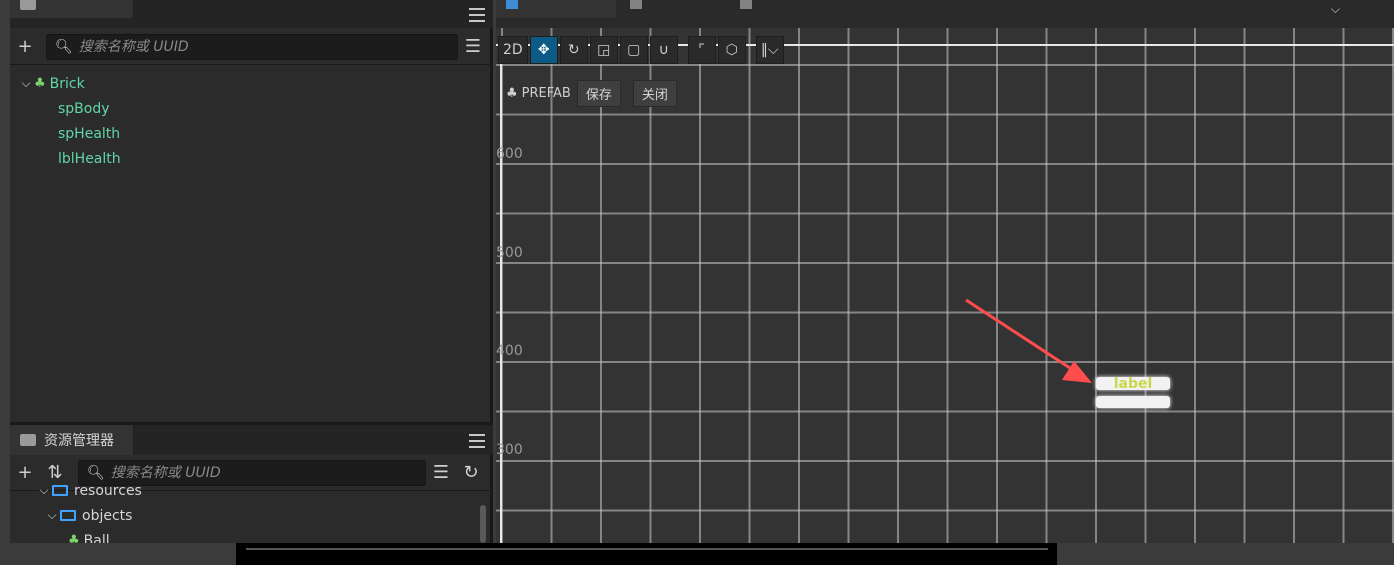 This screenshot has height=565, width=1394. What do you see at coordinates (64, 46) in the screenshot?
I see `search-icon: 🔍︎` at bounding box center [64, 46].